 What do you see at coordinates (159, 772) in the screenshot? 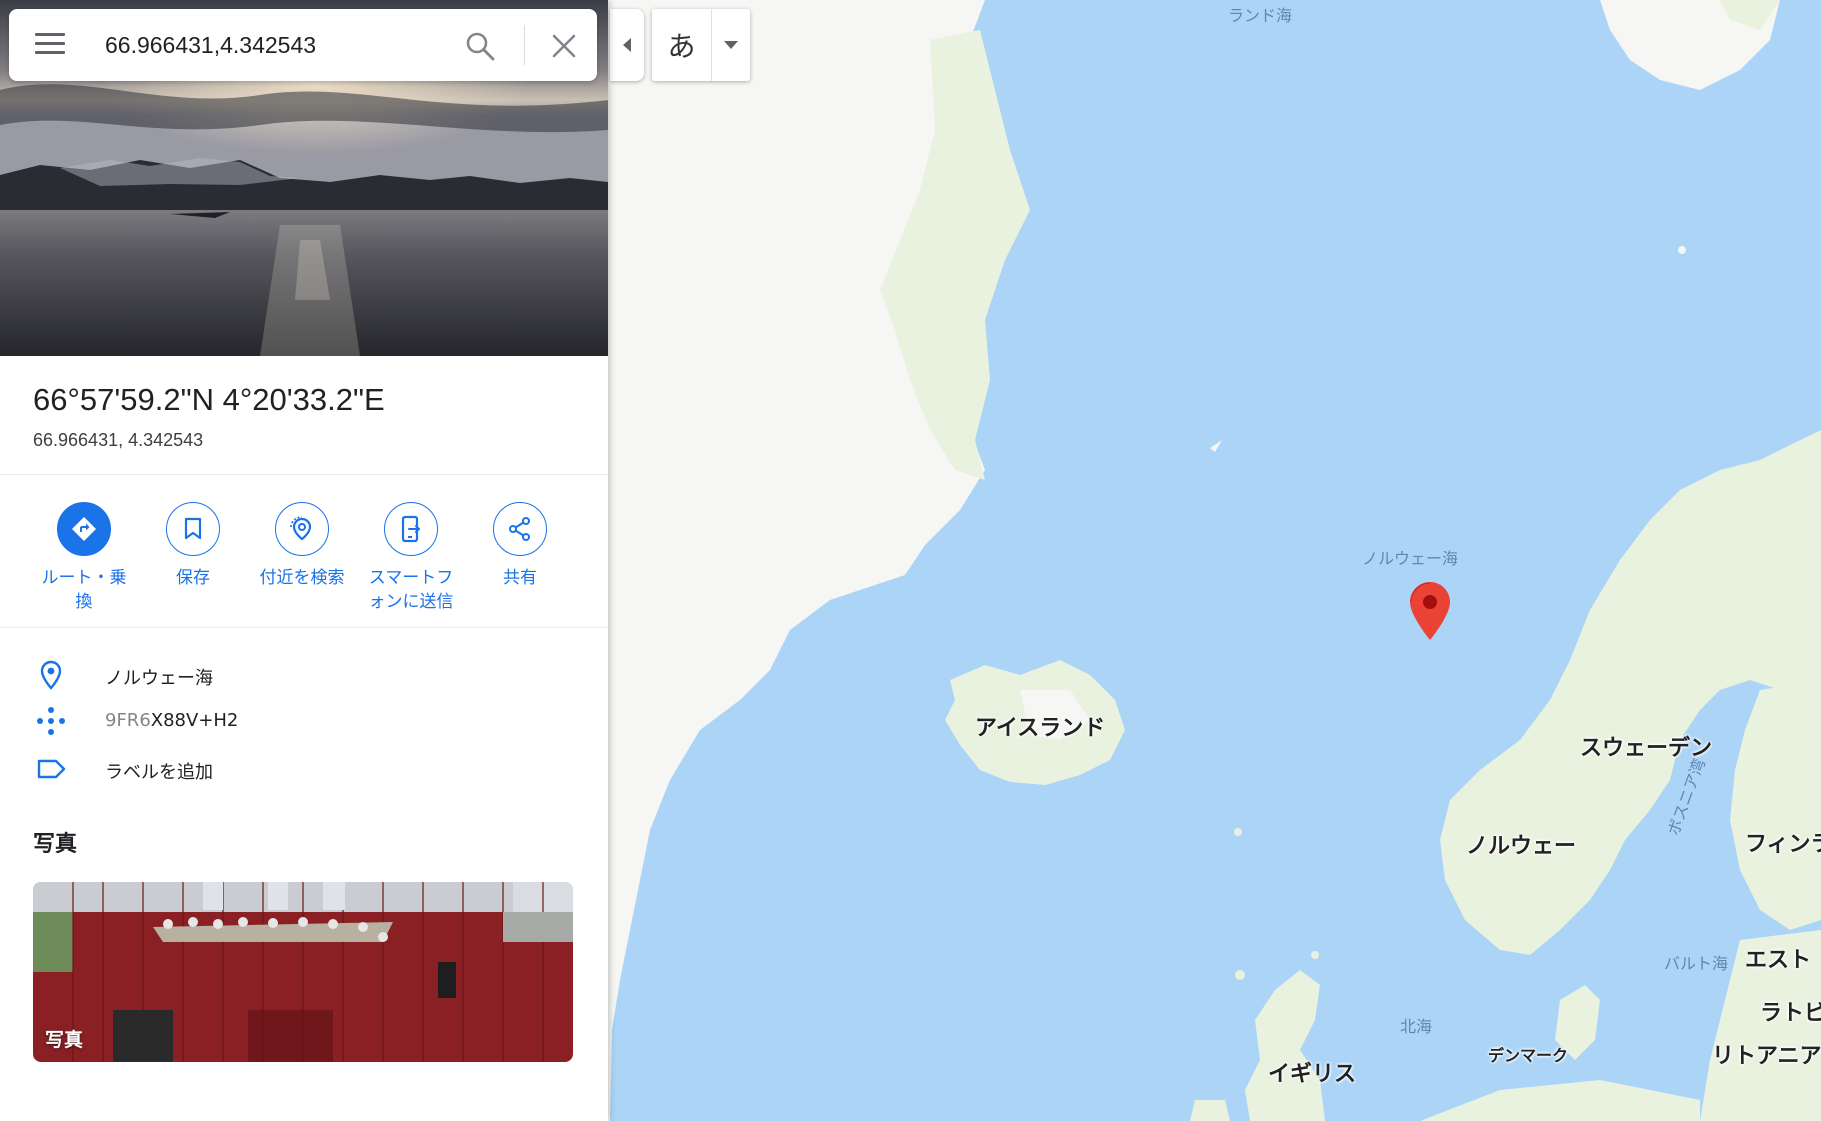
I see `add-label-text: ラベルを追加` at bounding box center [159, 772].